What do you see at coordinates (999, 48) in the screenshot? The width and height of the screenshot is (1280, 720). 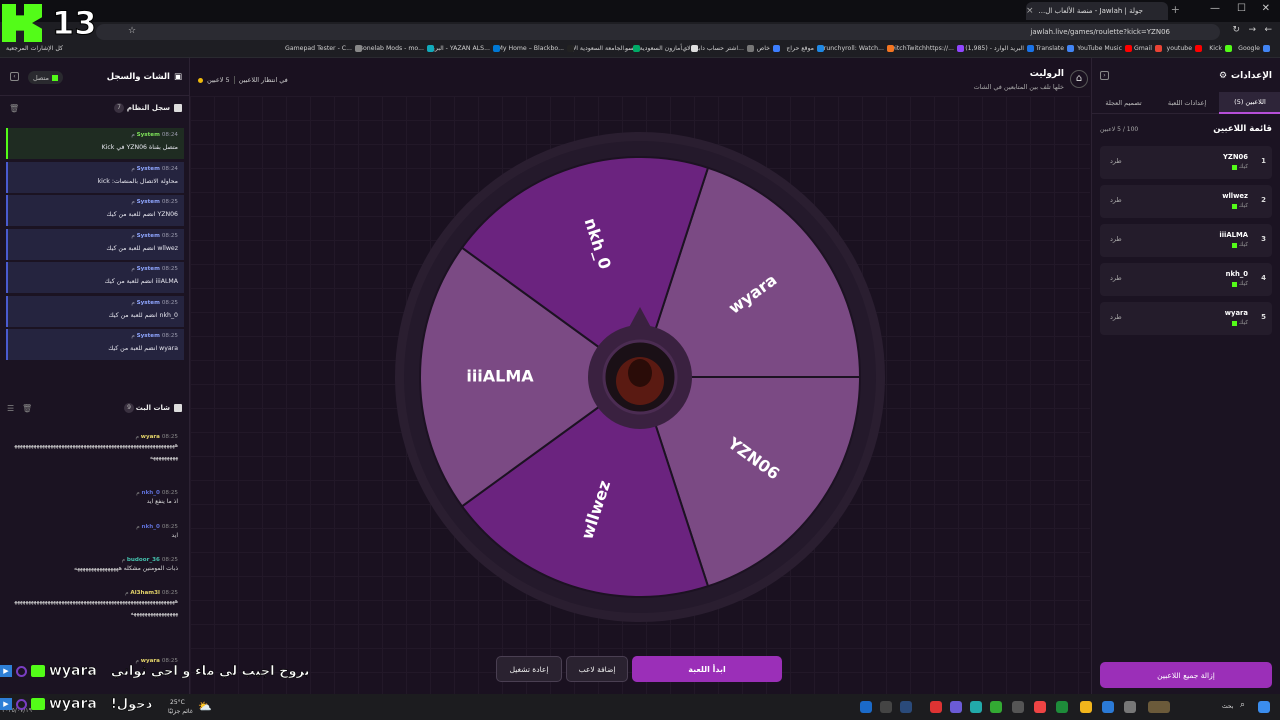 I see `bookmark-item: البريد الوارد - (1,985)` at bounding box center [999, 48].